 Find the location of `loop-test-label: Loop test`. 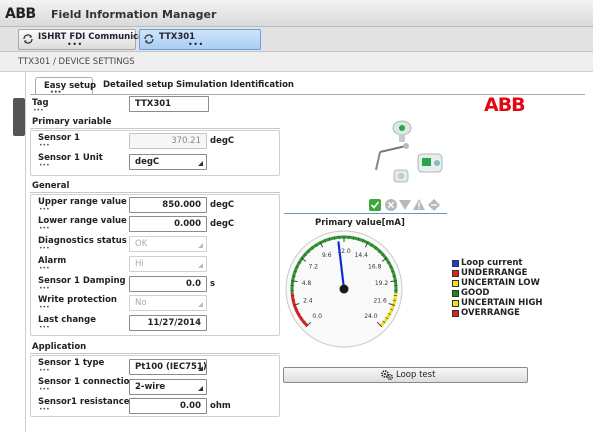

loop-test-label: Loop test is located at coordinates (416, 375).